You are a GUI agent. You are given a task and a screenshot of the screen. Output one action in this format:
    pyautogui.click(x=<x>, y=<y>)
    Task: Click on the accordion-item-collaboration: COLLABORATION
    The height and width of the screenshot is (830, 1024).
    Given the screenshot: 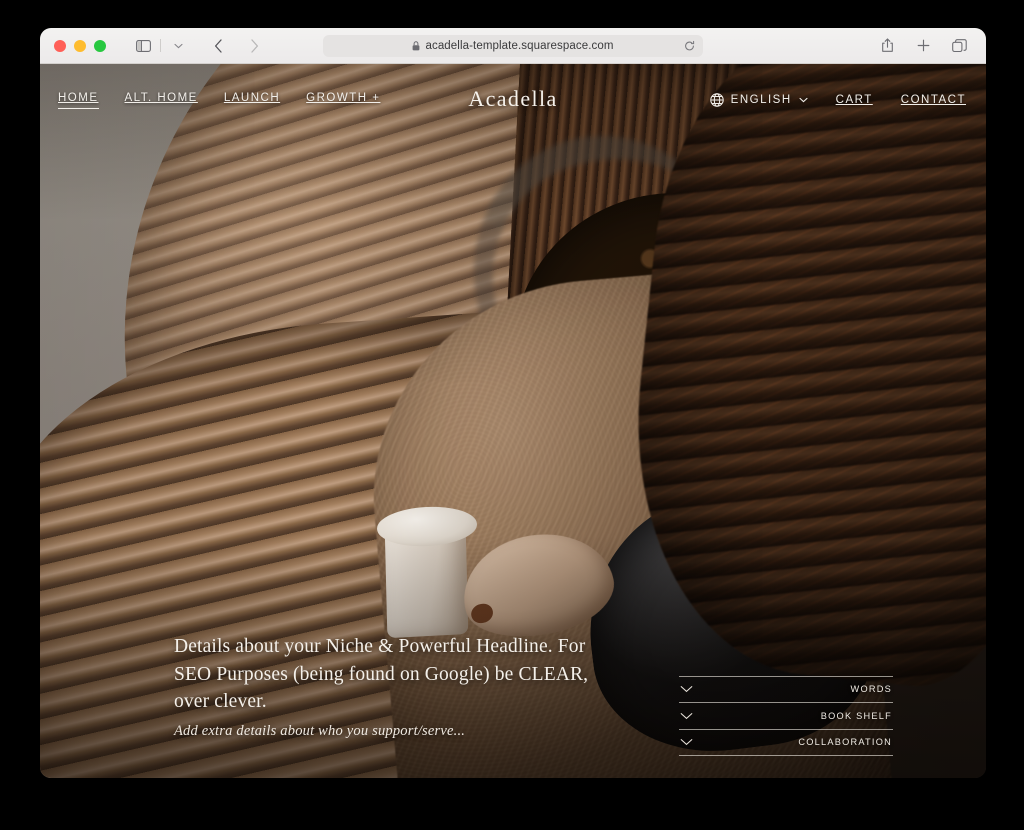 What is the action you would take?
    pyautogui.click(x=786, y=743)
    